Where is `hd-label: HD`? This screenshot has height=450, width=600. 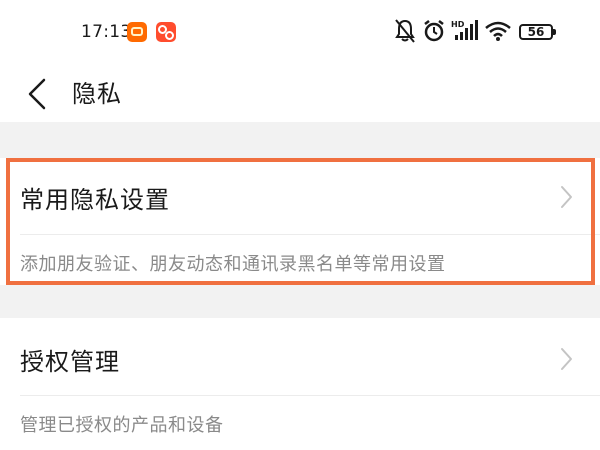
hd-label: HD is located at coordinates (458, 24).